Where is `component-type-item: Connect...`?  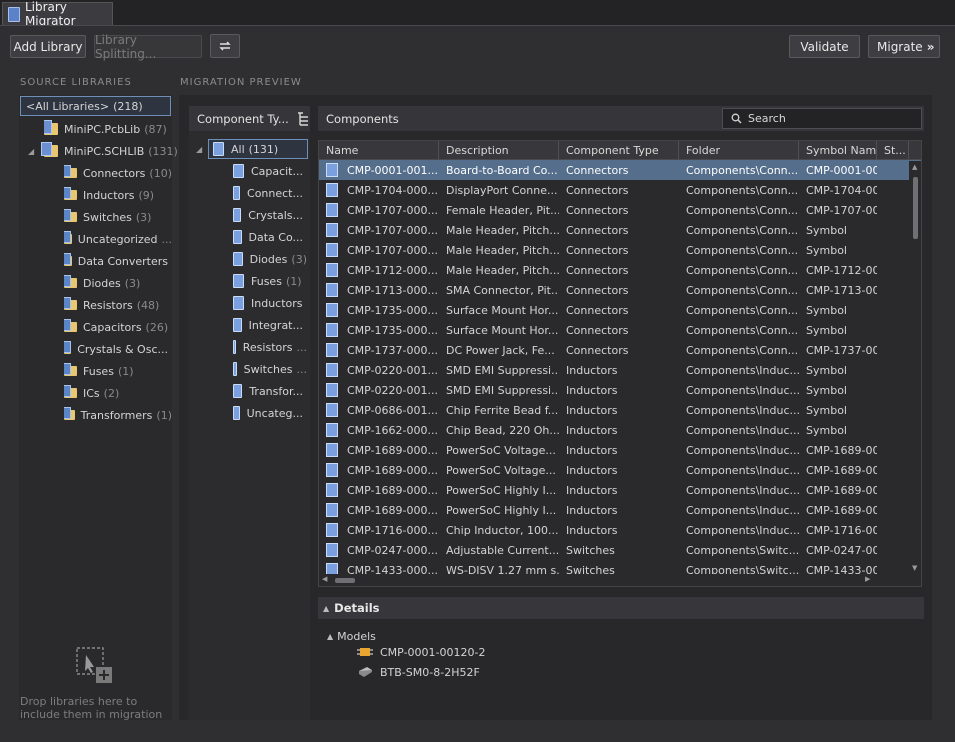
component-type-item: Connect... is located at coordinates (270, 193).